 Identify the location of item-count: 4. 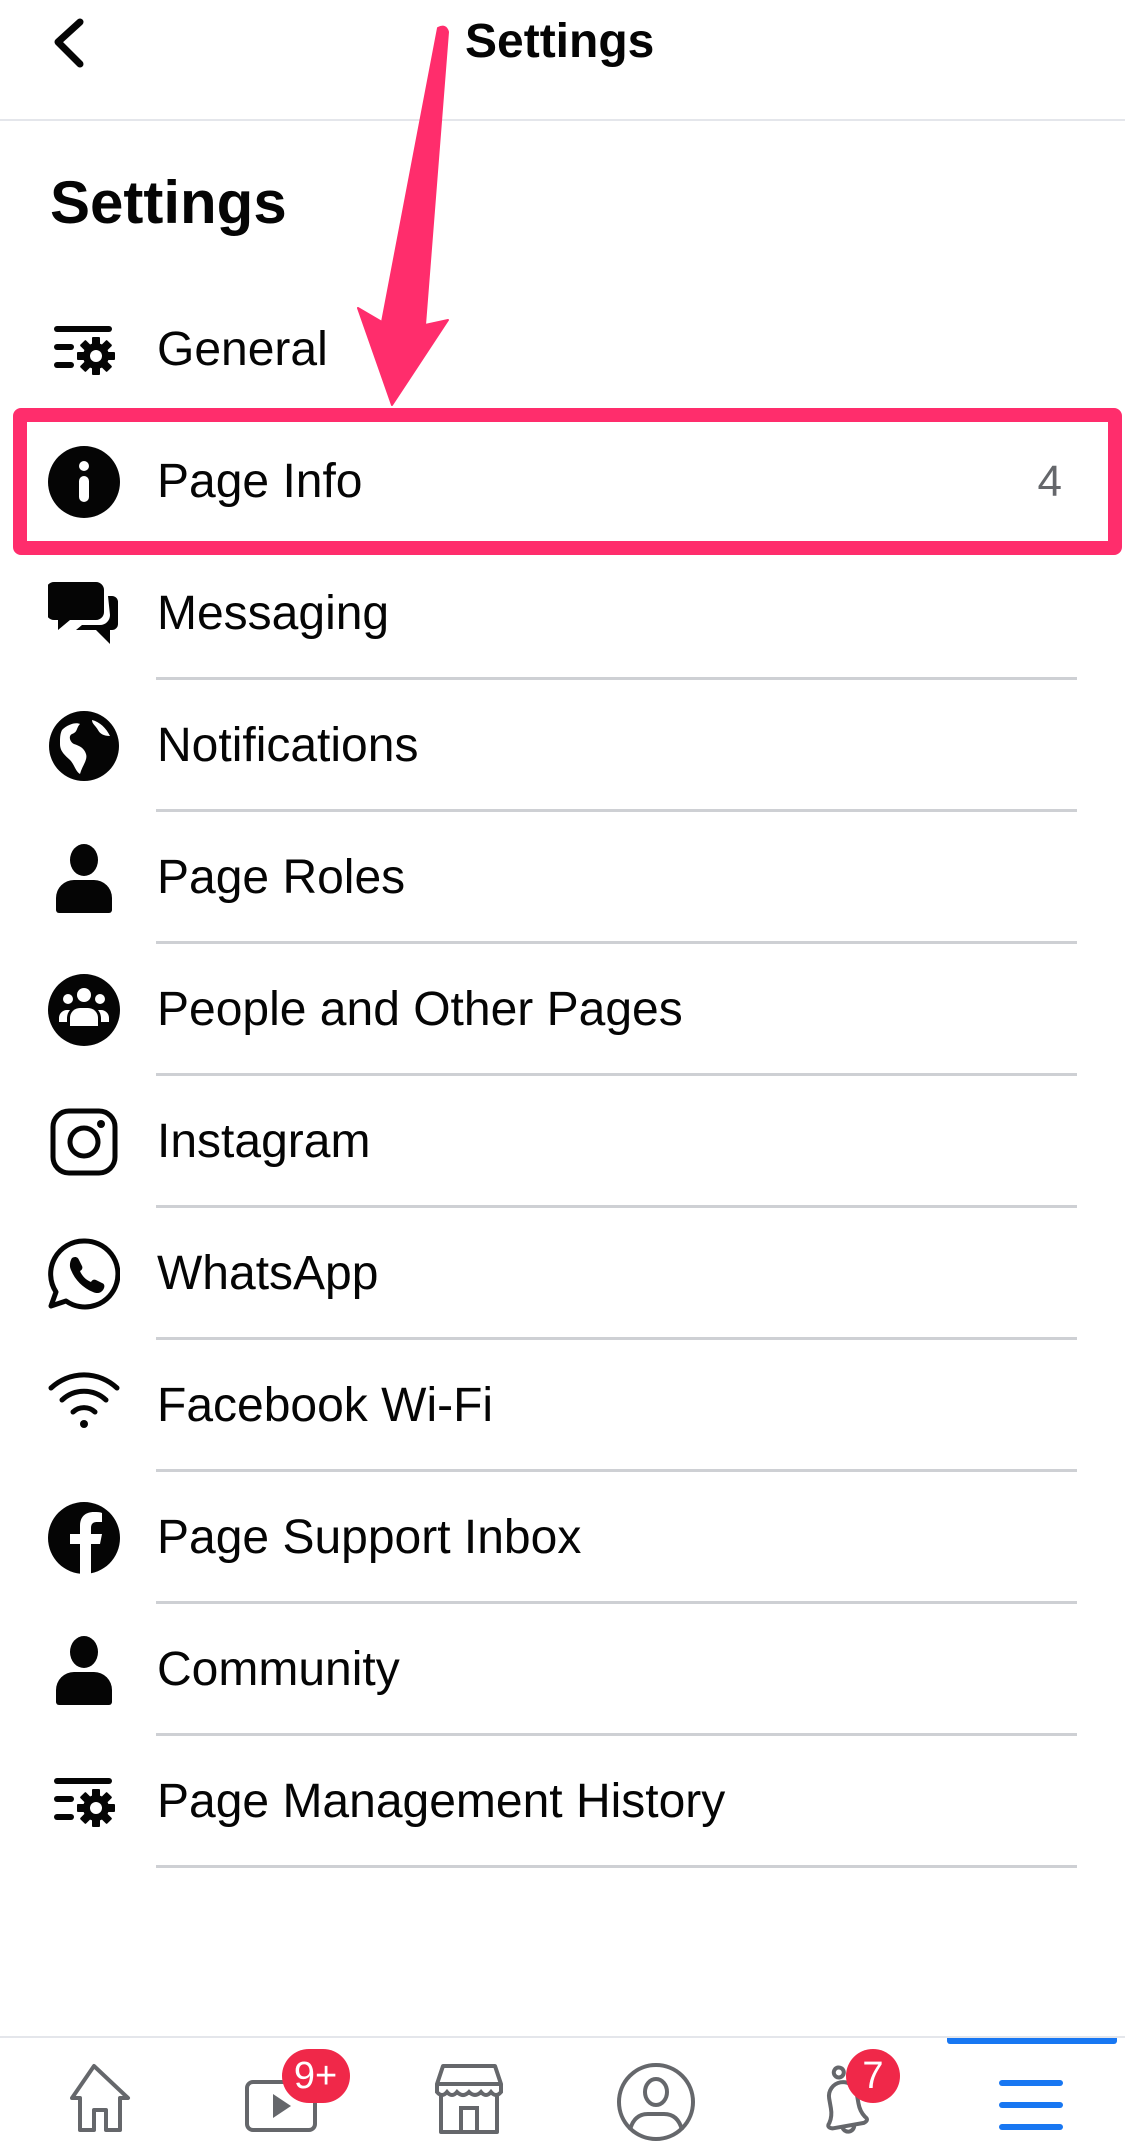
(1049, 481).